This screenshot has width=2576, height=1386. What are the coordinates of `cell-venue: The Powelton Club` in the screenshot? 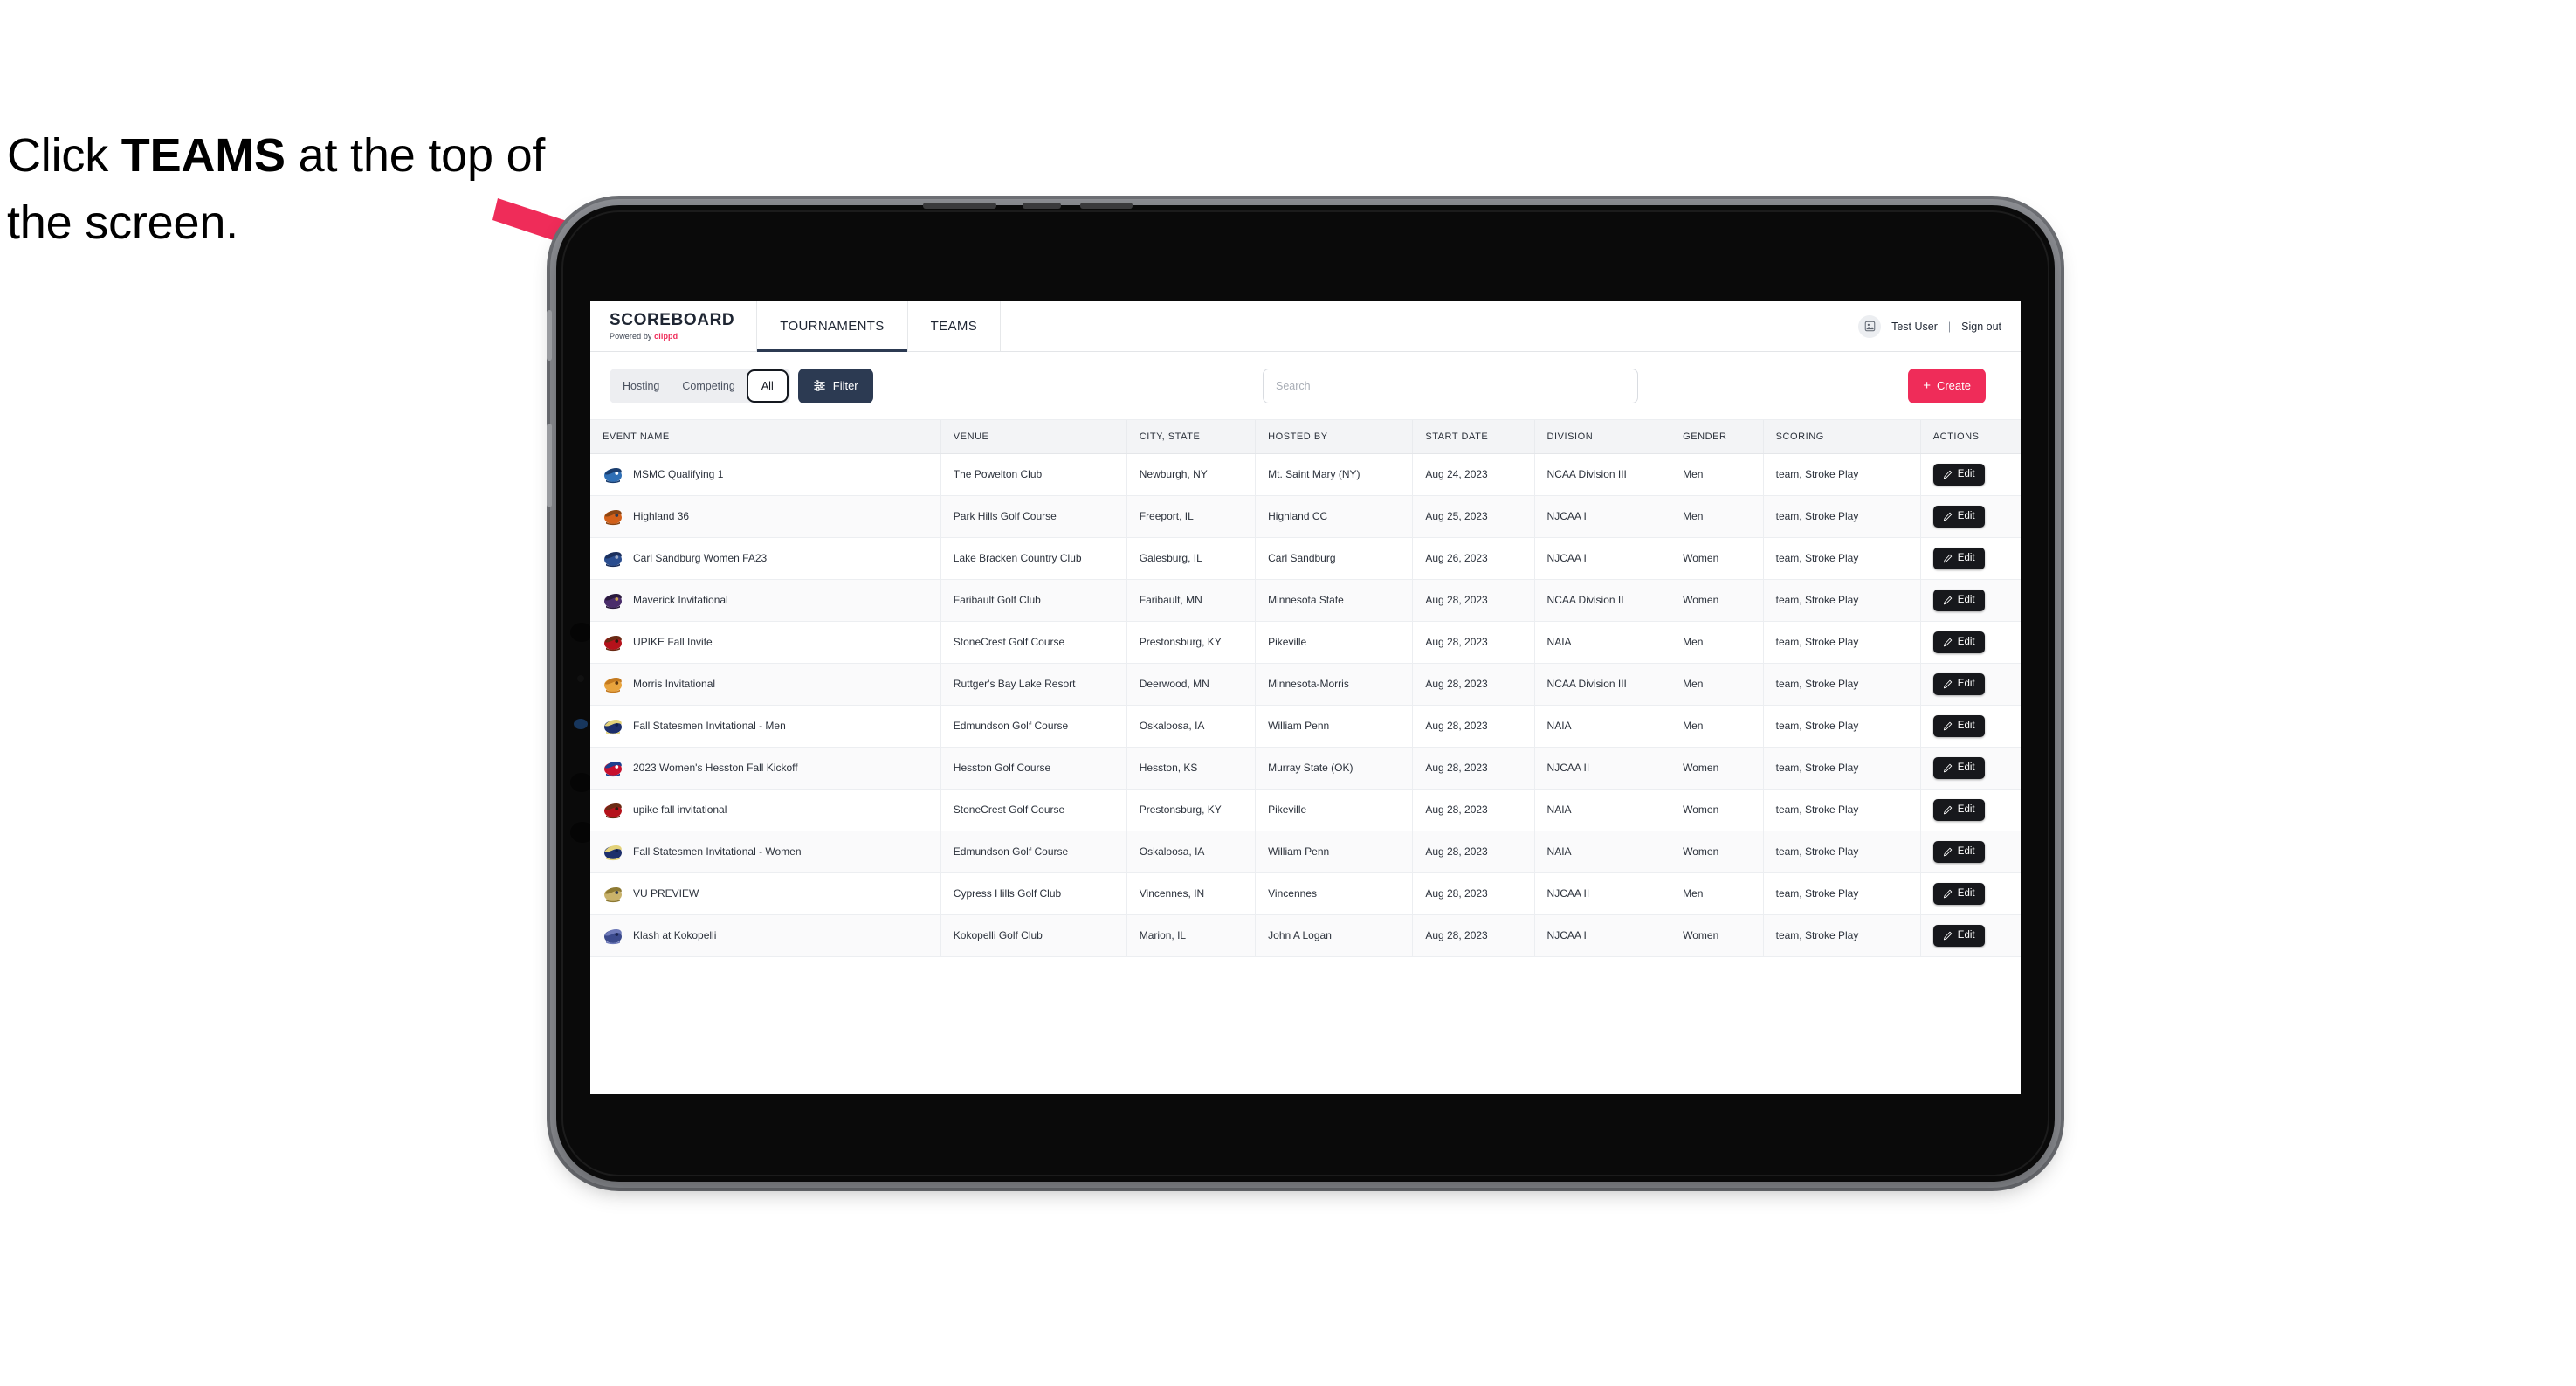 It's located at (1033, 474).